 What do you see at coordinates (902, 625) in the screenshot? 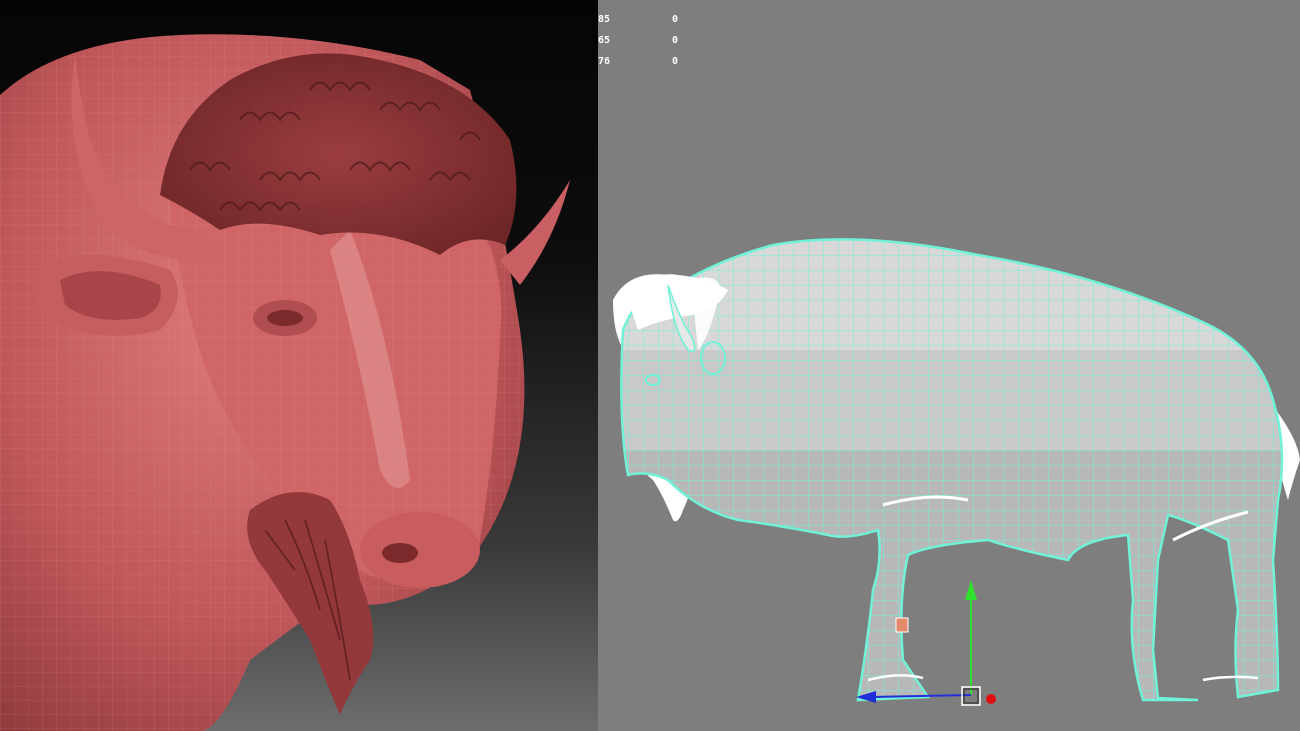
I see `selected-face` at bounding box center [902, 625].